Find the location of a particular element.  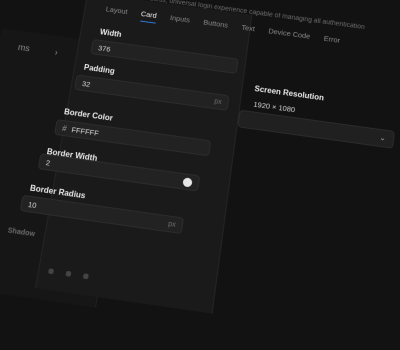

screen-resolution-label: Screen Resolution is located at coordinates (289, 93).